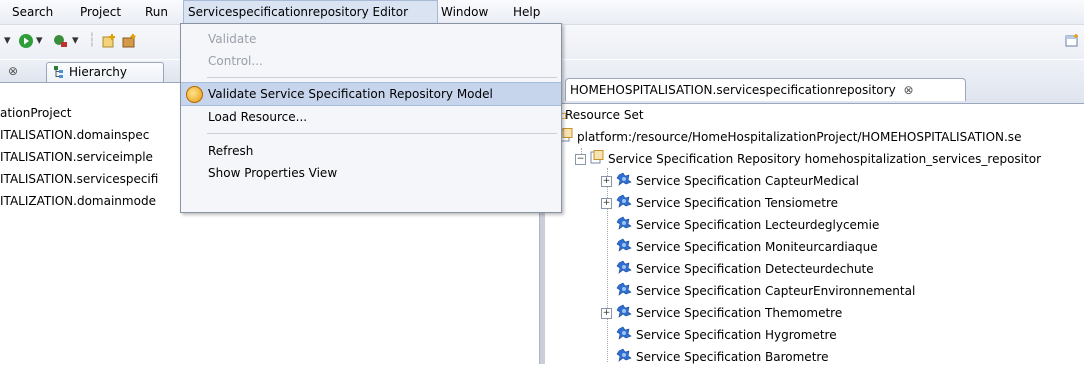 Image resolution: width=1084 pixels, height=369 pixels. What do you see at coordinates (757, 247) in the screenshot?
I see `service-specification-label: Service Specification Moniteurcardiaque` at bounding box center [757, 247].